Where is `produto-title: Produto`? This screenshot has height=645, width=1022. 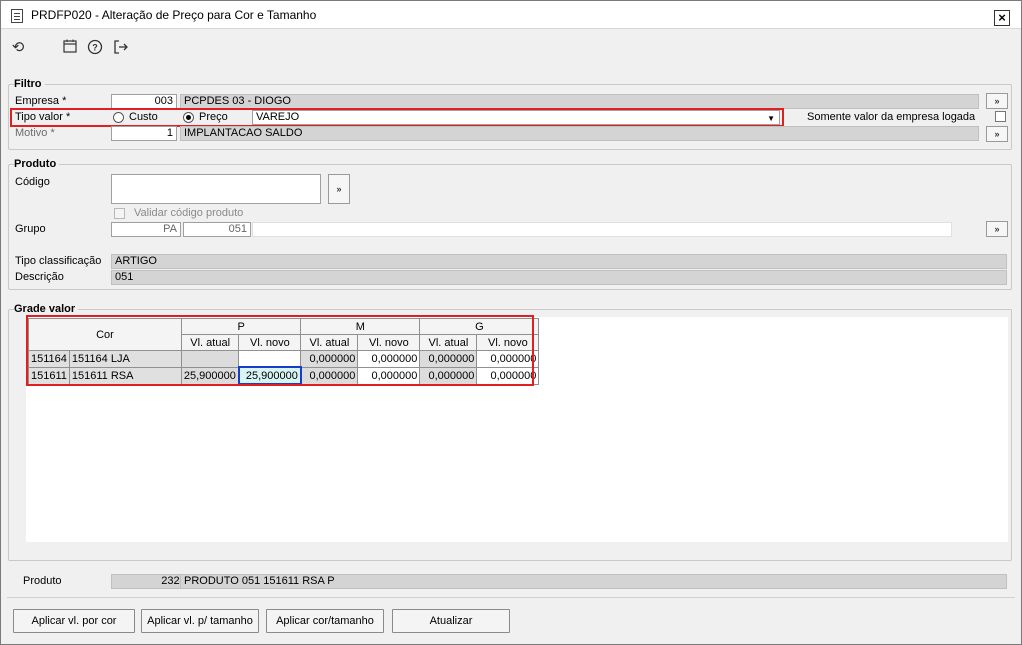 produto-title: Produto is located at coordinates (37, 164).